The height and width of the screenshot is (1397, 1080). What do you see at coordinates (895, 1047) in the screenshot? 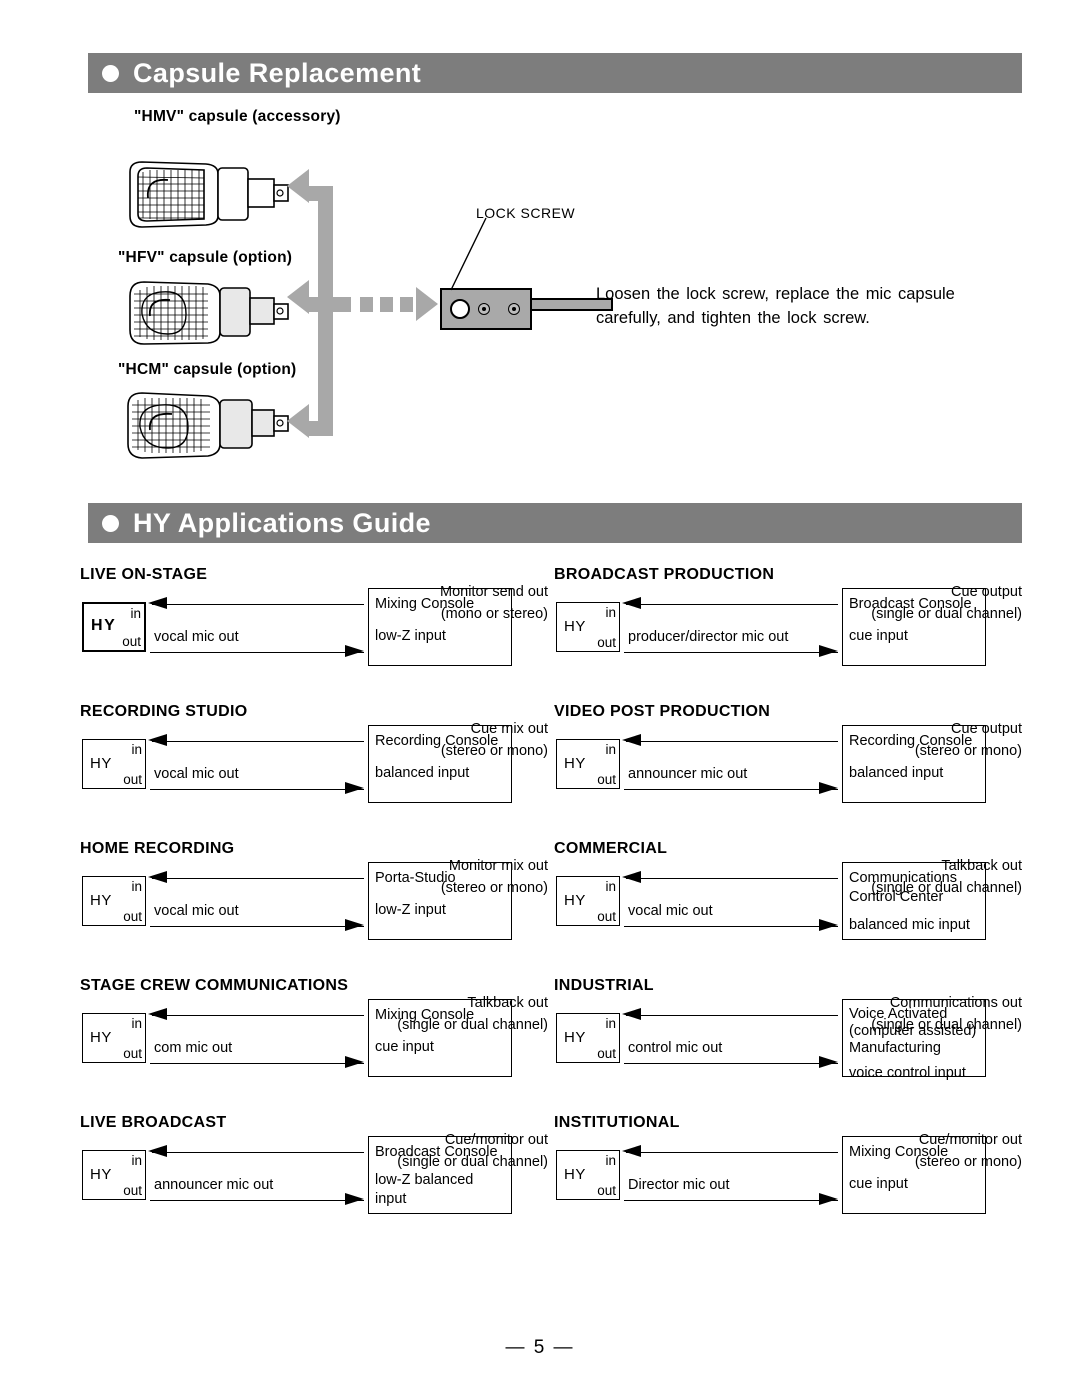
I see `destination-line: Manufacturing` at bounding box center [895, 1047].